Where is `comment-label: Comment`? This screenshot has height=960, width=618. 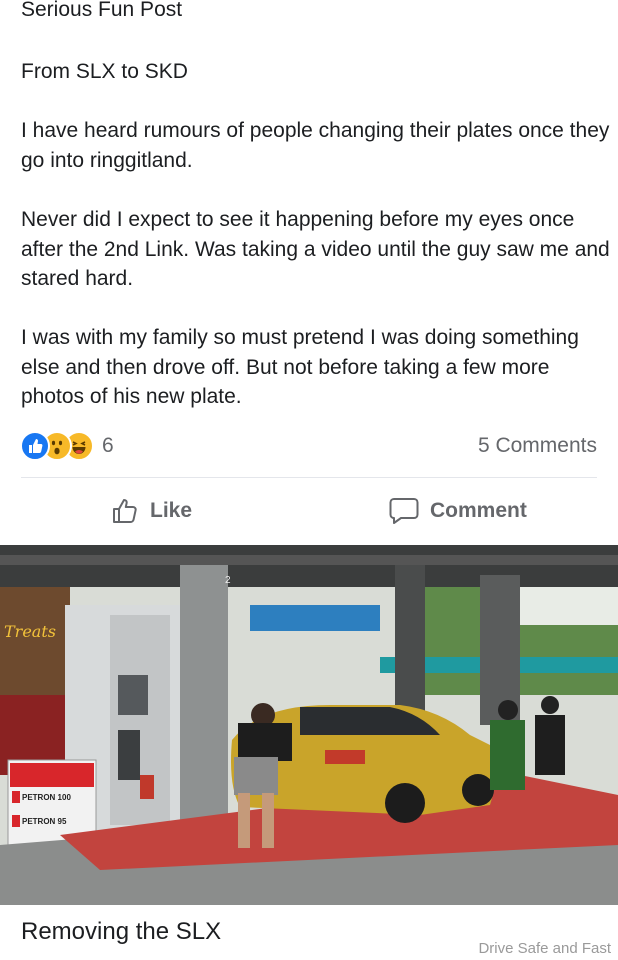 comment-label: Comment is located at coordinates (478, 510).